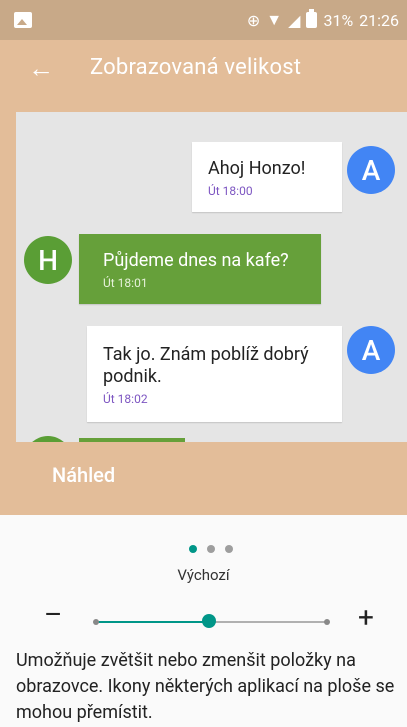  Describe the element at coordinates (193, 549) in the screenshot. I see `page-dot-active` at that location.